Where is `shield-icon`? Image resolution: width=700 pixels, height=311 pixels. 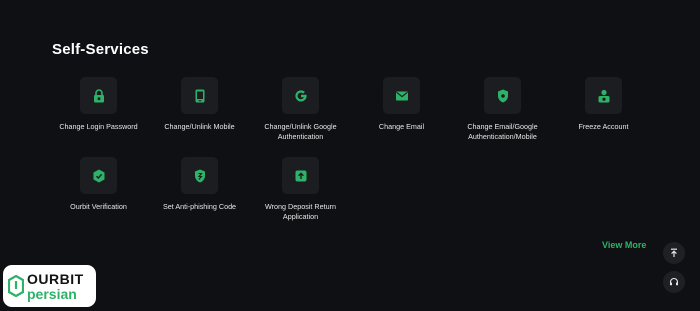 shield-icon is located at coordinates (502, 95).